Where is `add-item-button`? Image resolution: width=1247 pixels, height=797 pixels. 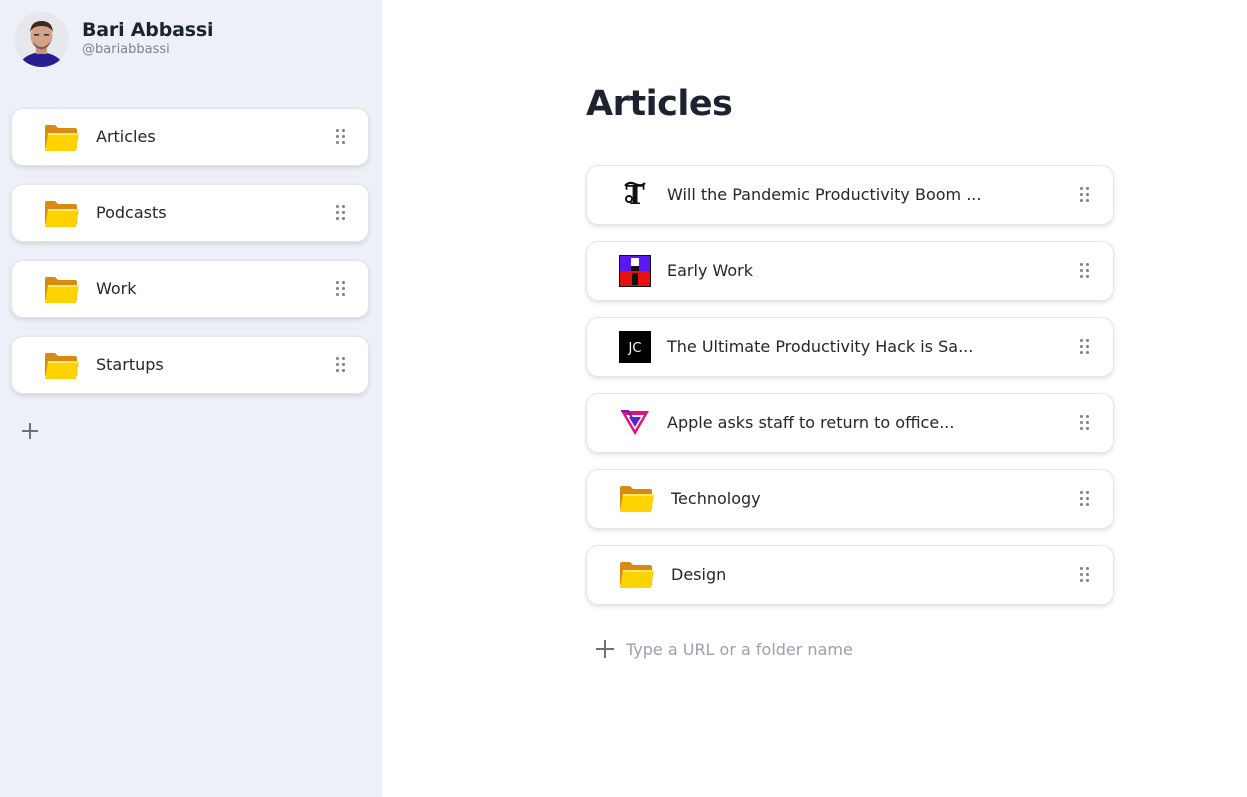
add-item-button is located at coordinates (605, 649).